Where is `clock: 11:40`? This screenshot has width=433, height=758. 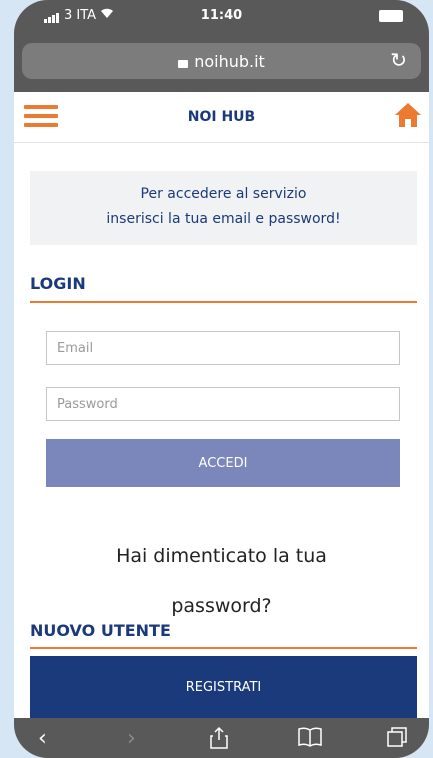 clock: 11:40 is located at coordinates (221, 15).